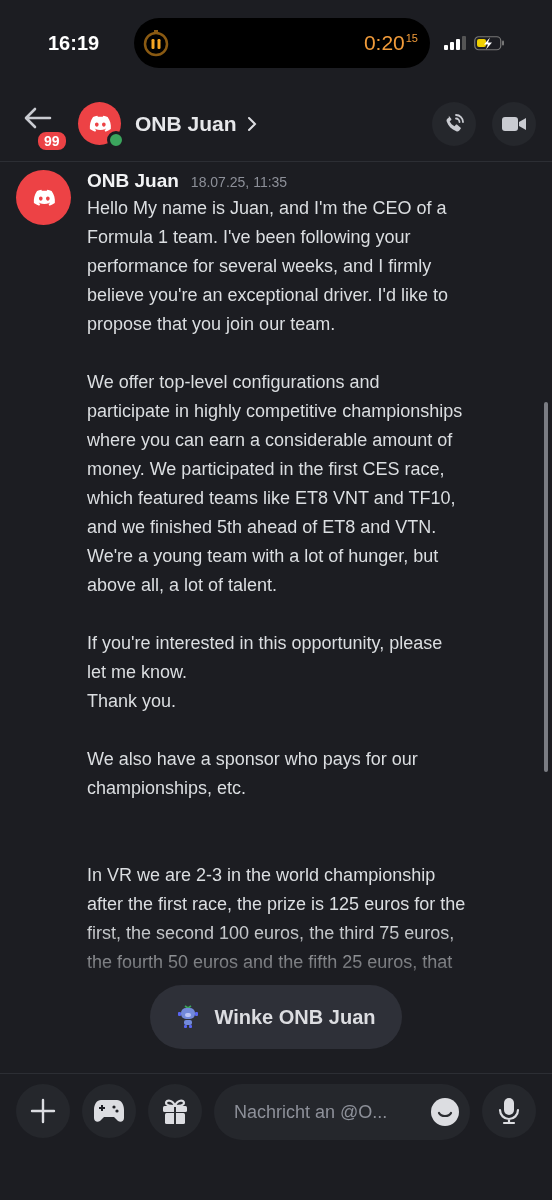 Image resolution: width=552 pixels, height=1200 pixels. I want to click on wave-button: Winke ONB Juan, so click(276, 1017).